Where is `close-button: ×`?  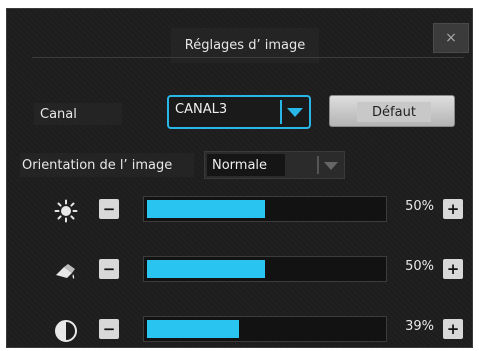 close-button: × is located at coordinates (451, 38).